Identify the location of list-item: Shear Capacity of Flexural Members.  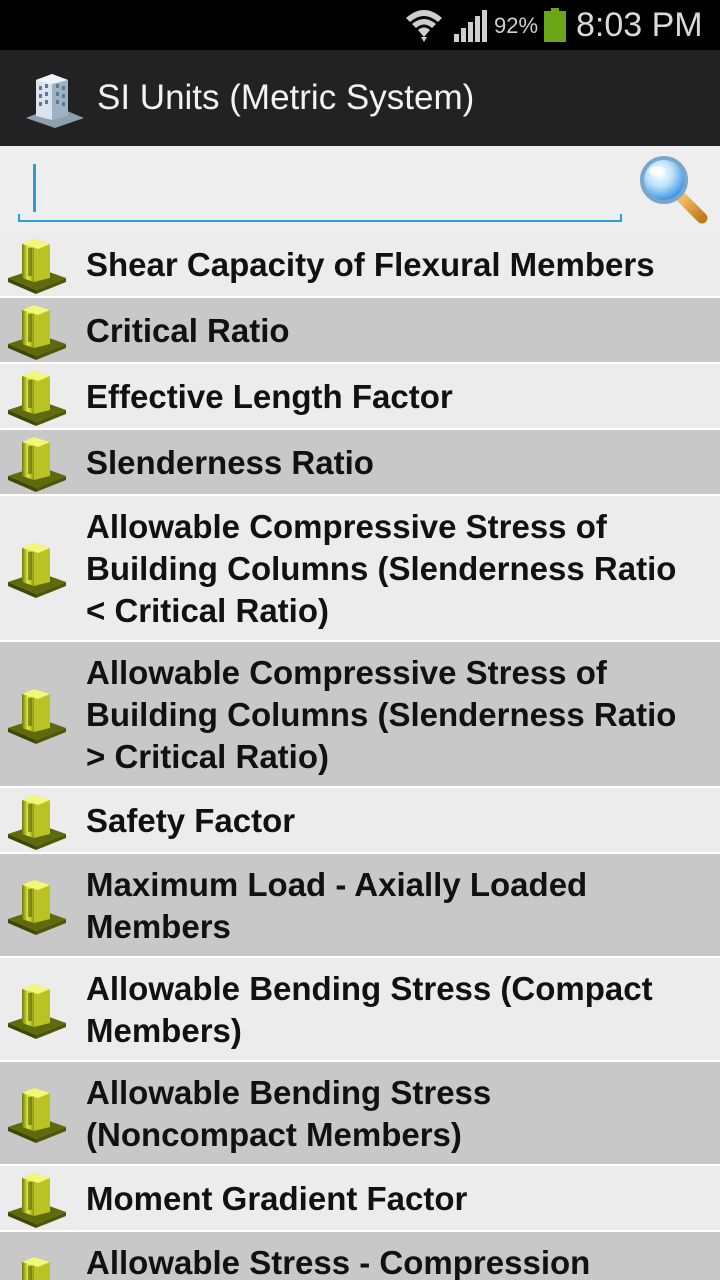
(360, 265).